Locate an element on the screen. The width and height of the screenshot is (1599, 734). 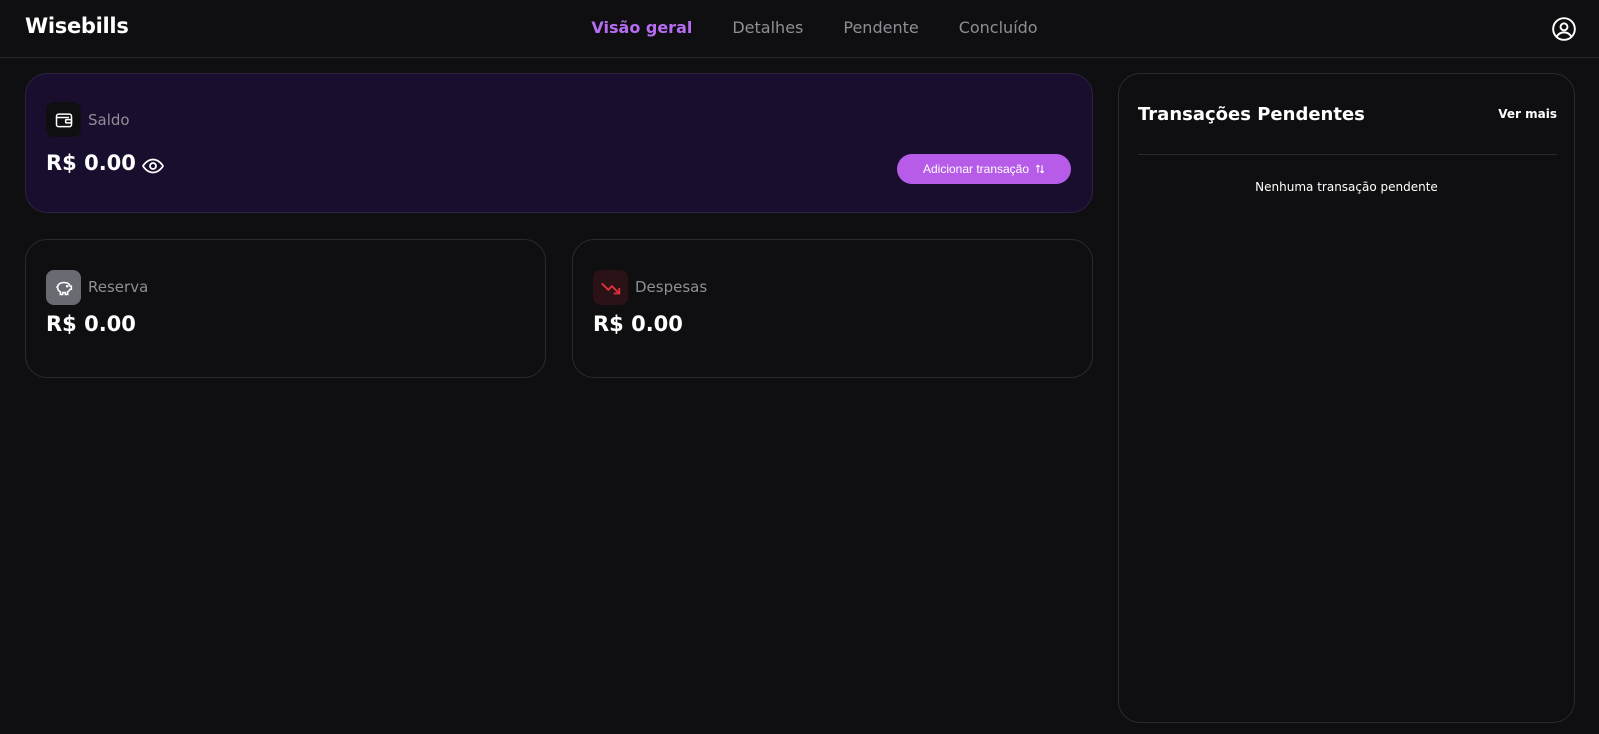
eye-icon is located at coordinates (153, 166).